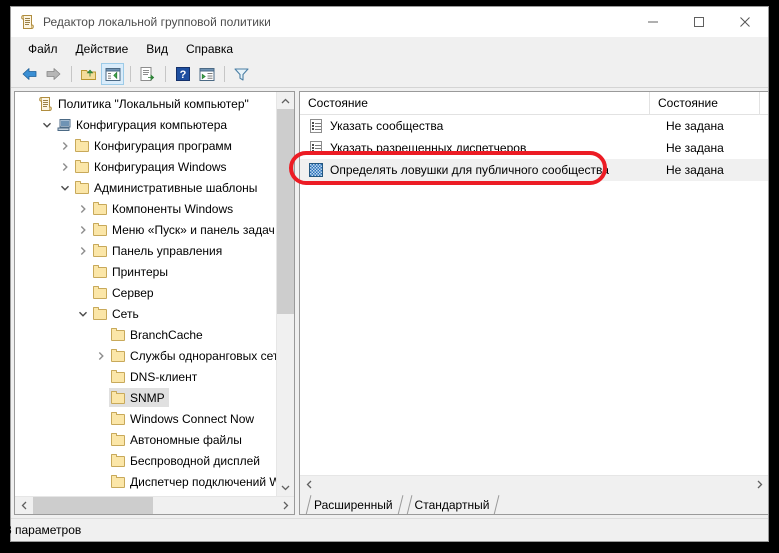  I want to click on help-icon: ?, so click(182, 74).